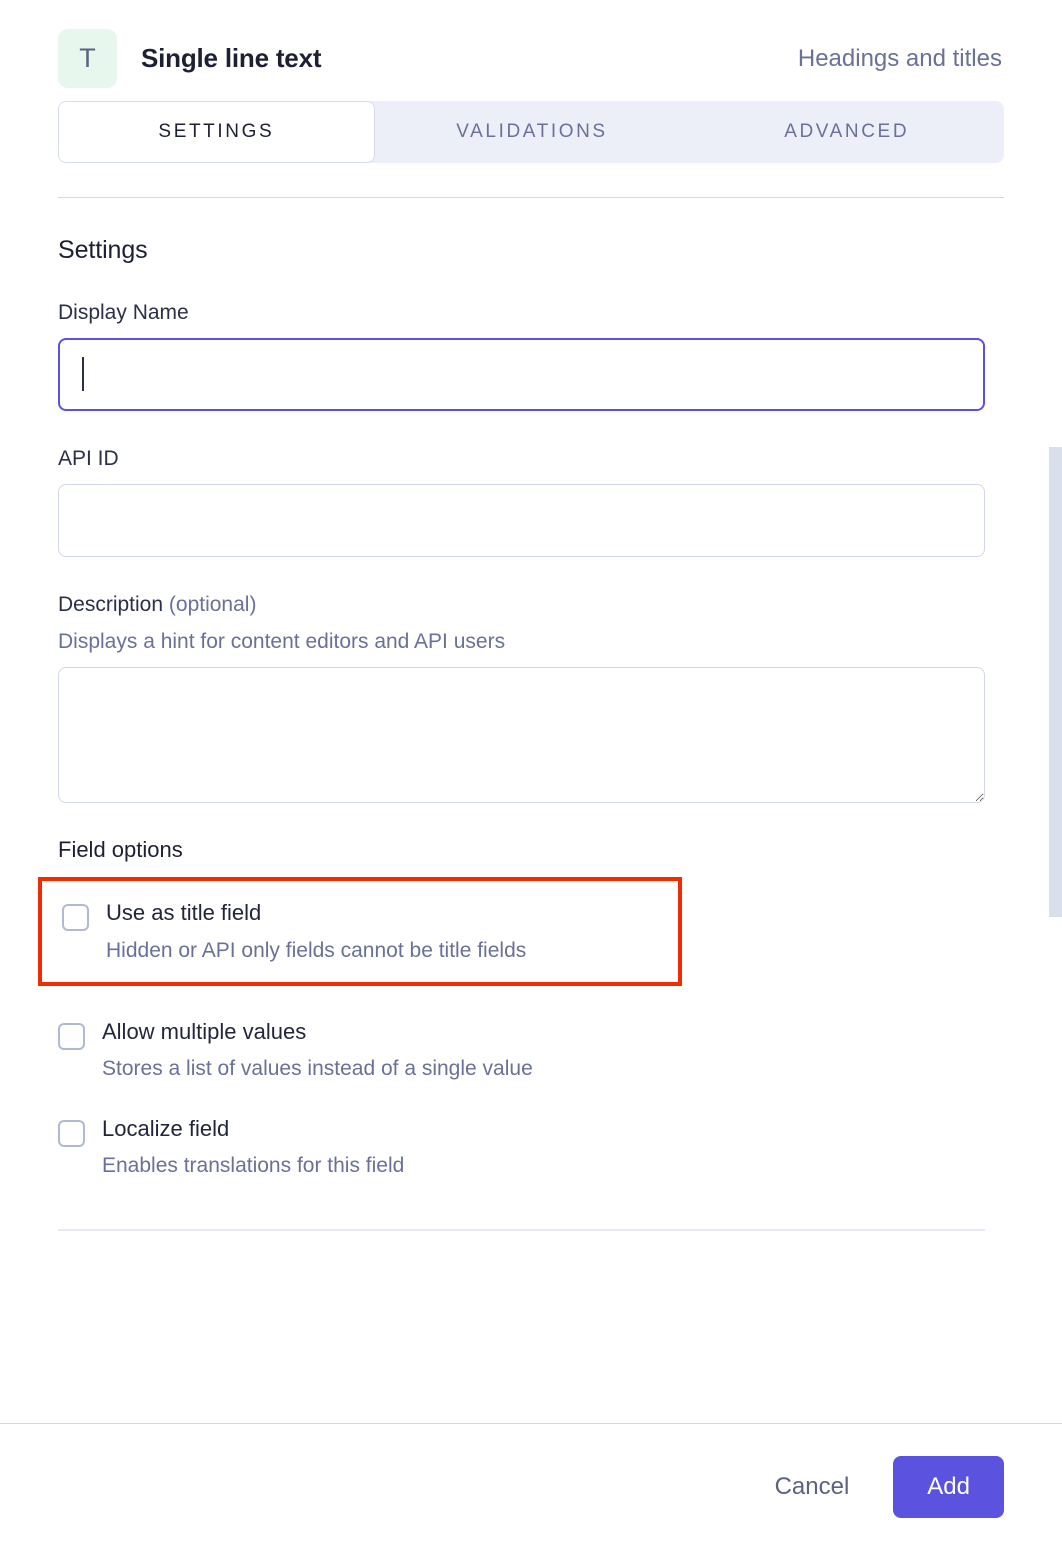  I want to click on tab-bar-divider, so click(531, 197).